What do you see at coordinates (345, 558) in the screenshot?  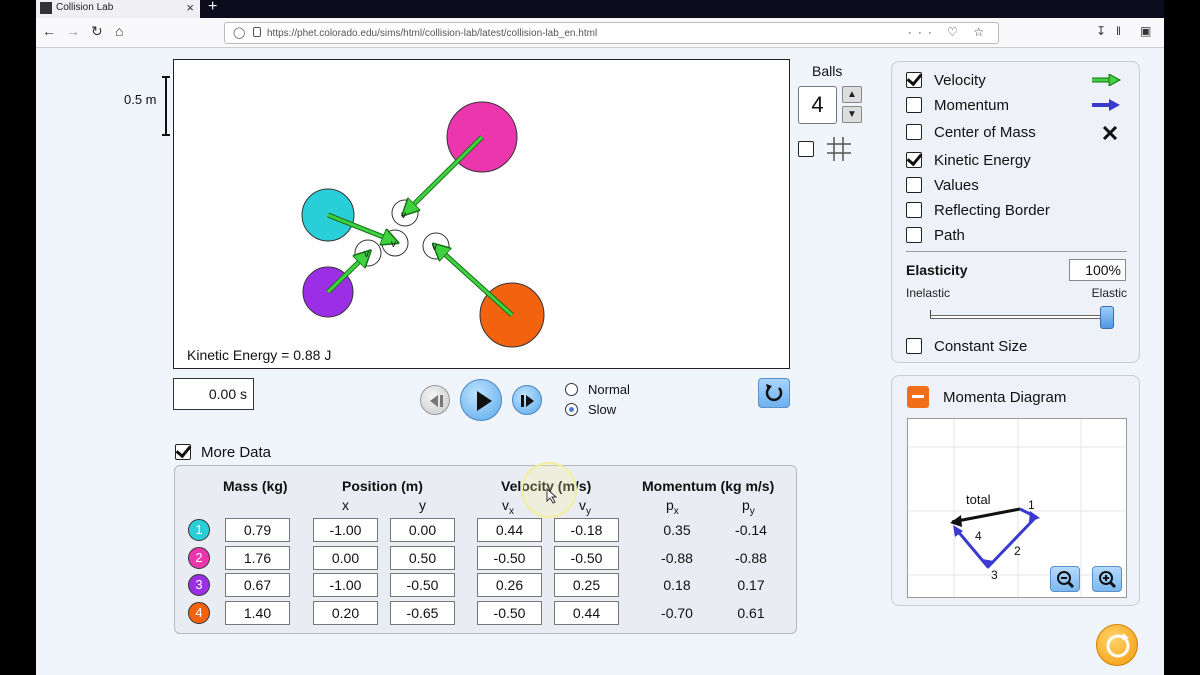 I see `x-field: 0.00` at bounding box center [345, 558].